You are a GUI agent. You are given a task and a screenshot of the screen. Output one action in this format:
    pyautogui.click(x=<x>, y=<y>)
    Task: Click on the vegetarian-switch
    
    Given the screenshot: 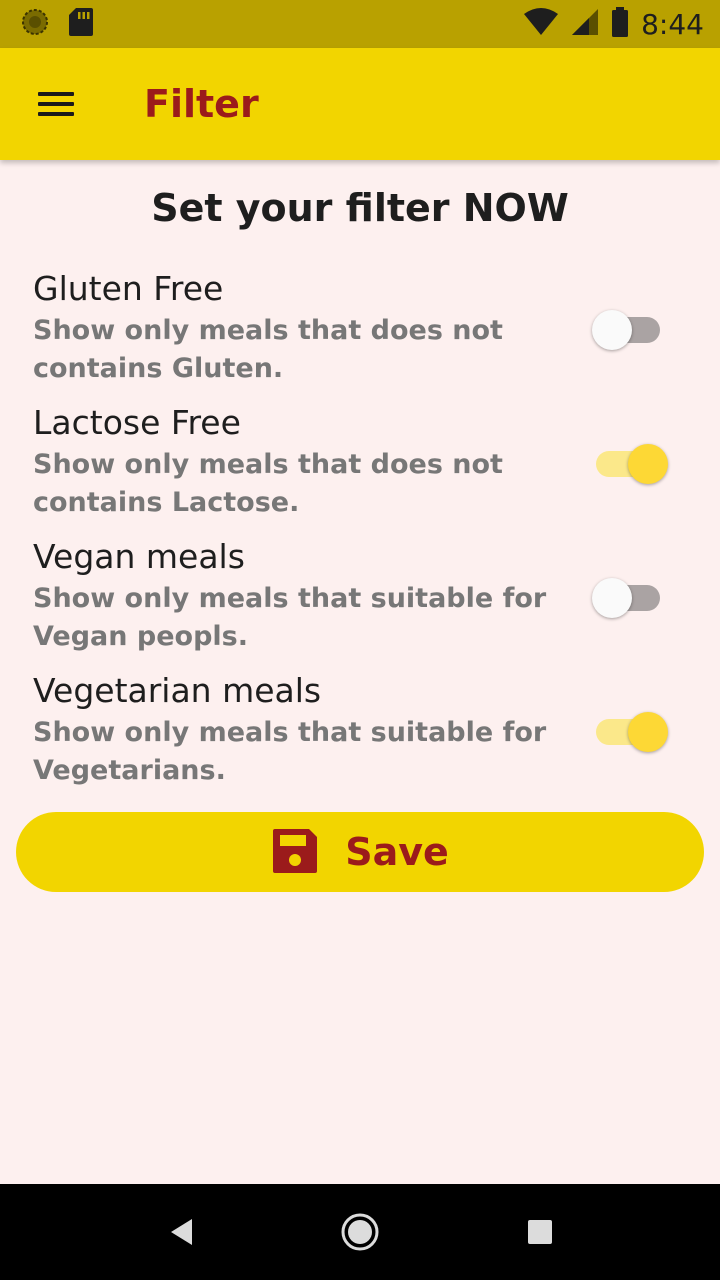 What is the action you would take?
    pyautogui.click(x=630, y=732)
    